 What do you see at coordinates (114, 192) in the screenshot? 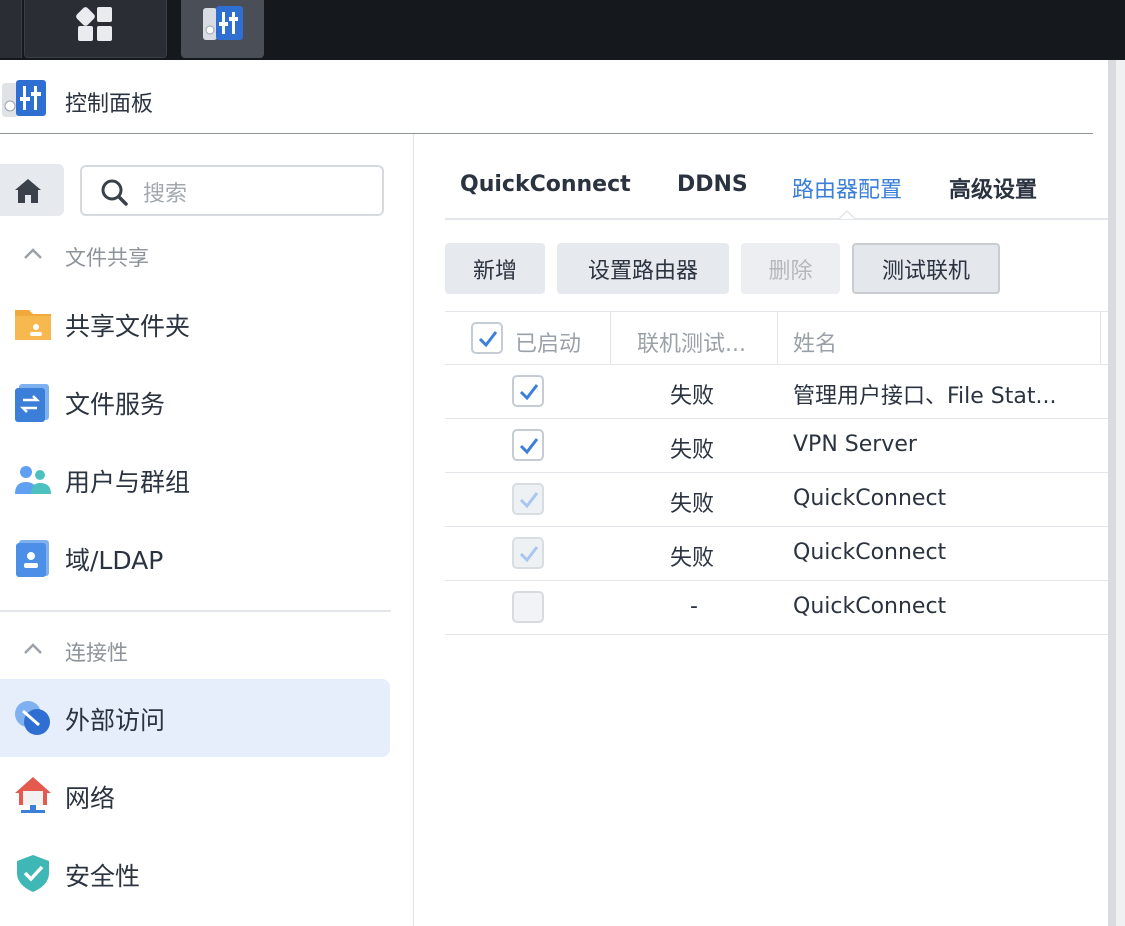
I see `search-icon` at bounding box center [114, 192].